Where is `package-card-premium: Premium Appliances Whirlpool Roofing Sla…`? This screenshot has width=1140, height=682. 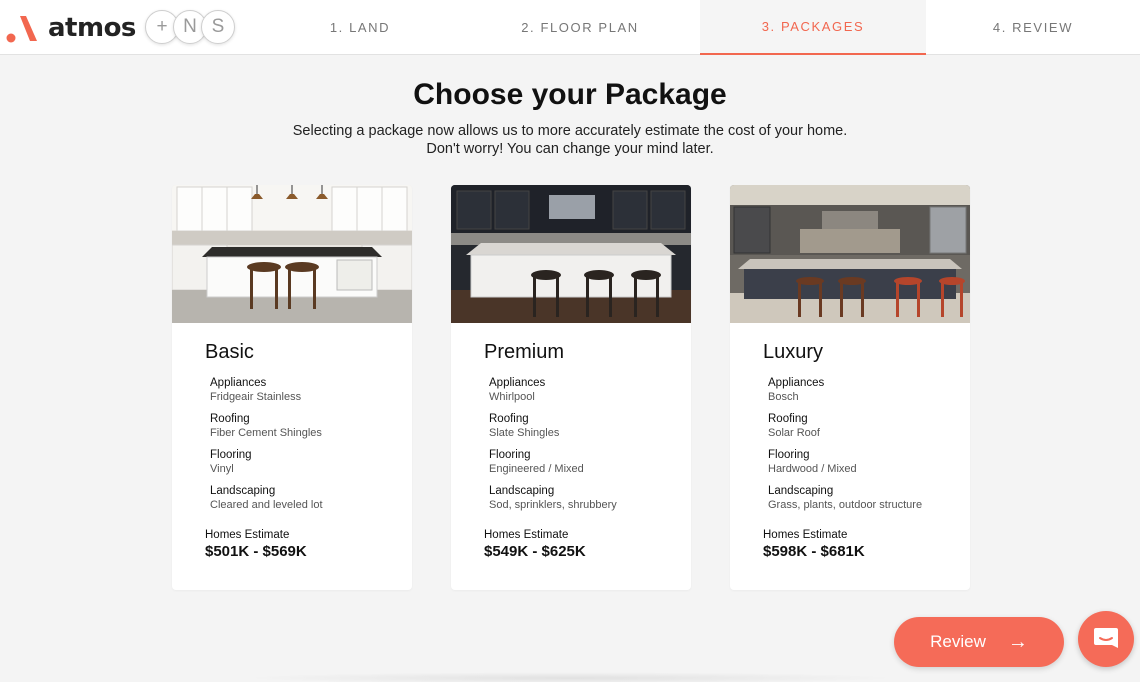
package-card-premium: Premium Appliances Whirlpool Roofing Sla… is located at coordinates (571, 387).